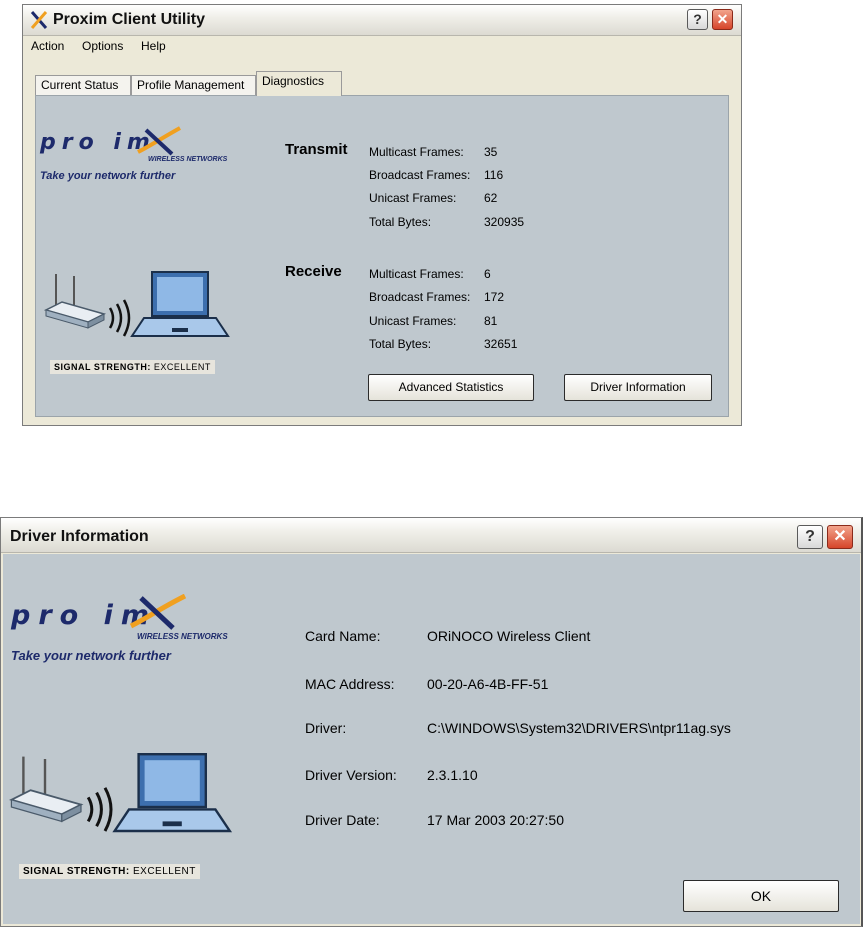 This screenshot has height=928, width=865. What do you see at coordinates (79, 536) in the screenshot?
I see `window-title: Driver Information` at bounding box center [79, 536].